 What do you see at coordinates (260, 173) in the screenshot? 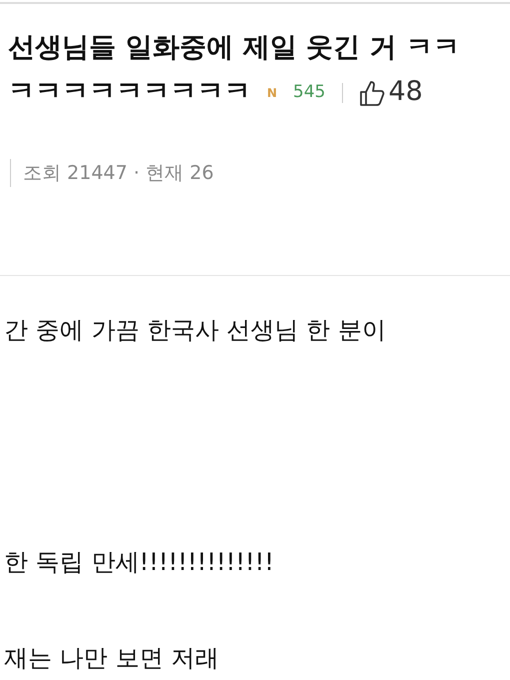
I see `view-count: 조회 21447 · 현재 26` at bounding box center [260, 173].